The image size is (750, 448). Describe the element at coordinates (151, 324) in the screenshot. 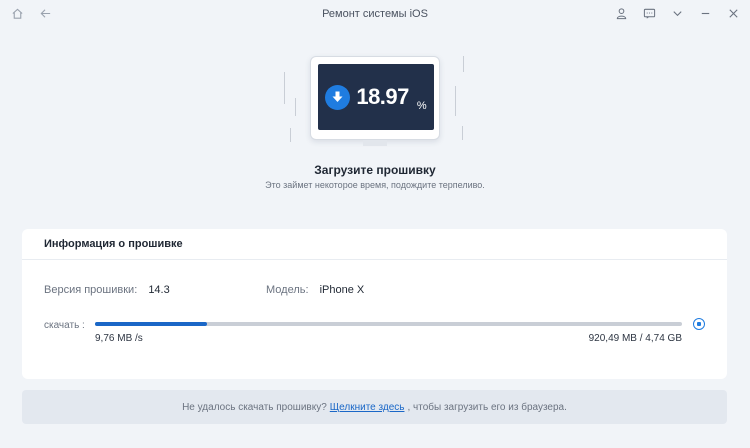

I see `download-progress-fill` at that location.